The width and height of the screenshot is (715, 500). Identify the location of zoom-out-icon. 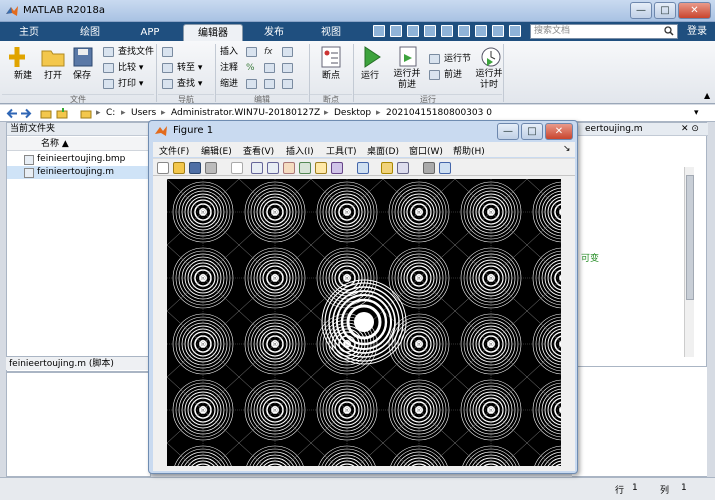
(273, 168).